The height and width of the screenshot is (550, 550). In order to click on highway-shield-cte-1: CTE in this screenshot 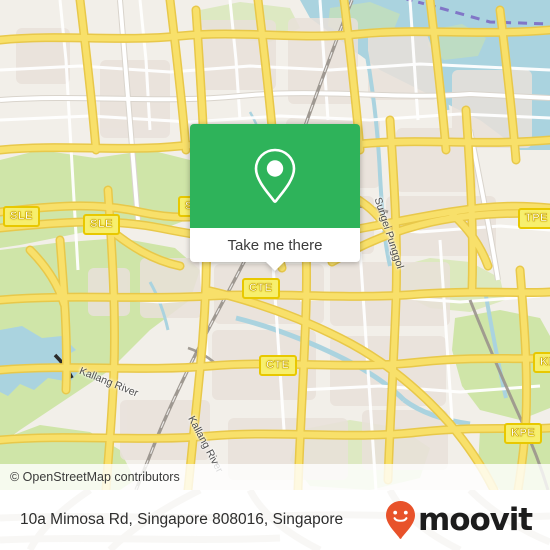, I will do `click(261, 288)`.